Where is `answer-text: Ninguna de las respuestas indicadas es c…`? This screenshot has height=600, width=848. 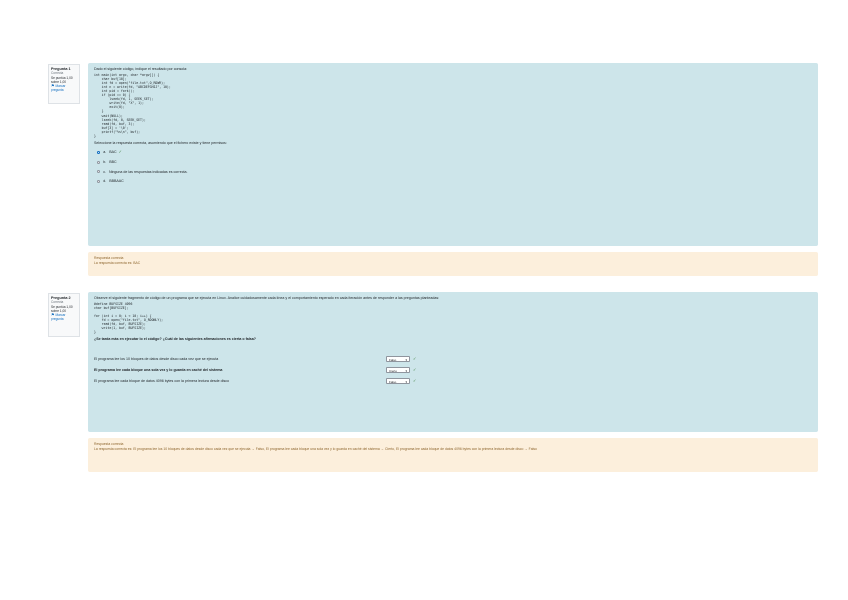 answer-text: Ninguna de las respuestas indicadas es c… is located at coordinates (148, 171).